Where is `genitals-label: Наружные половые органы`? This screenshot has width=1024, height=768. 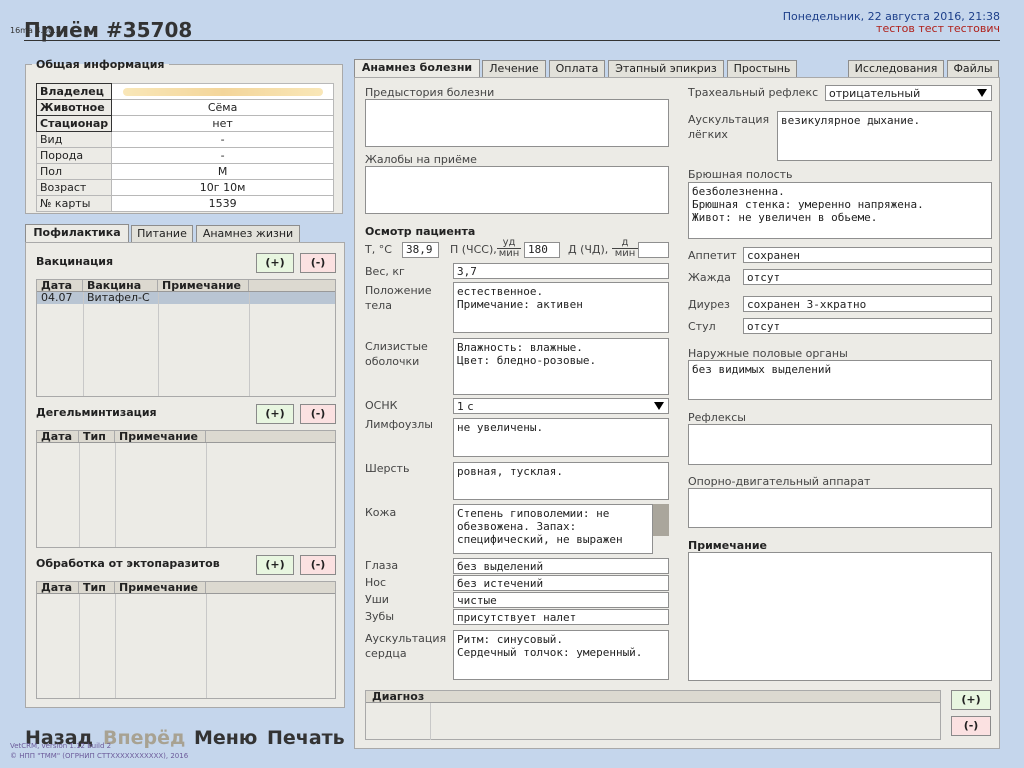 genitals-label: Наружные половые органы is located at coordinates (768, 353).